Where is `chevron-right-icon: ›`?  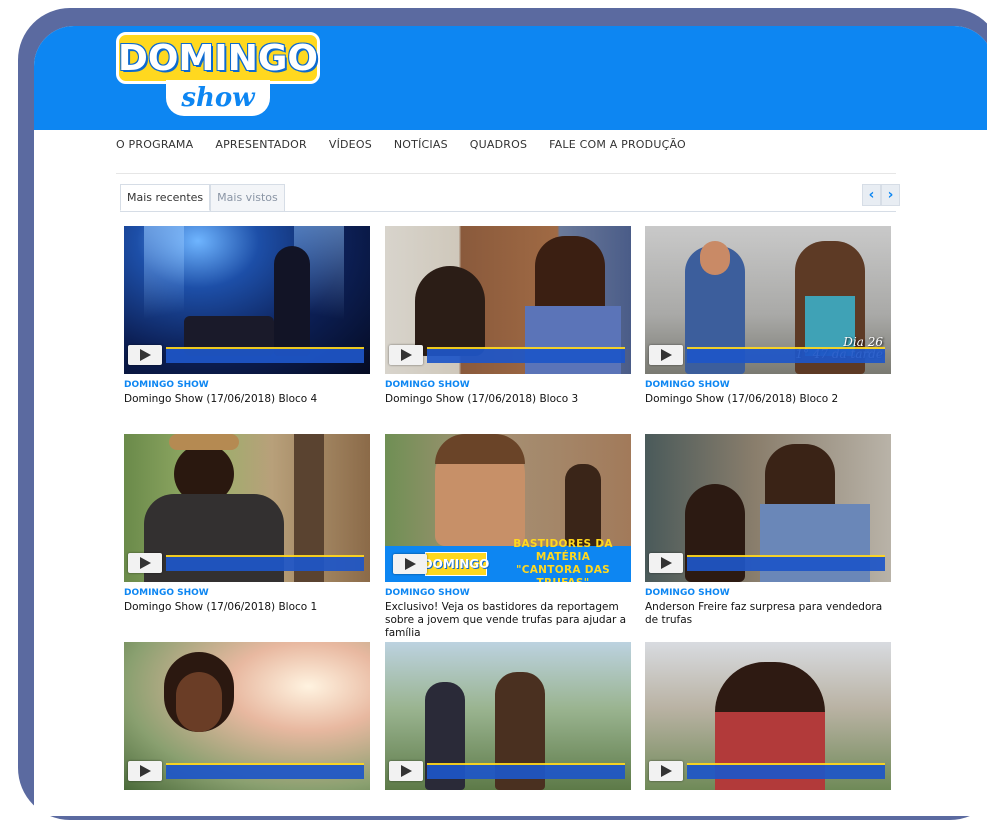 chevron-right-icon: › is located at coordinates (890, 195).